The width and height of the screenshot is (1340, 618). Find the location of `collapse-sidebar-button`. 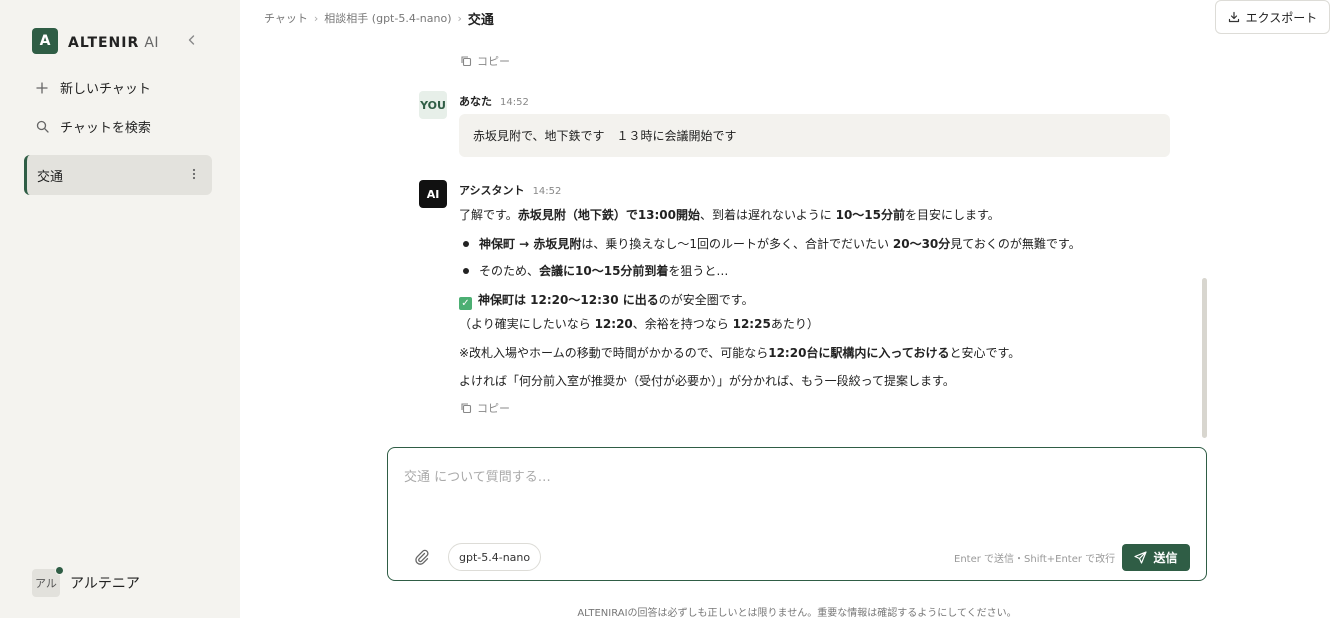

collapse-sidebar-button is located at coordinates (192, 40).